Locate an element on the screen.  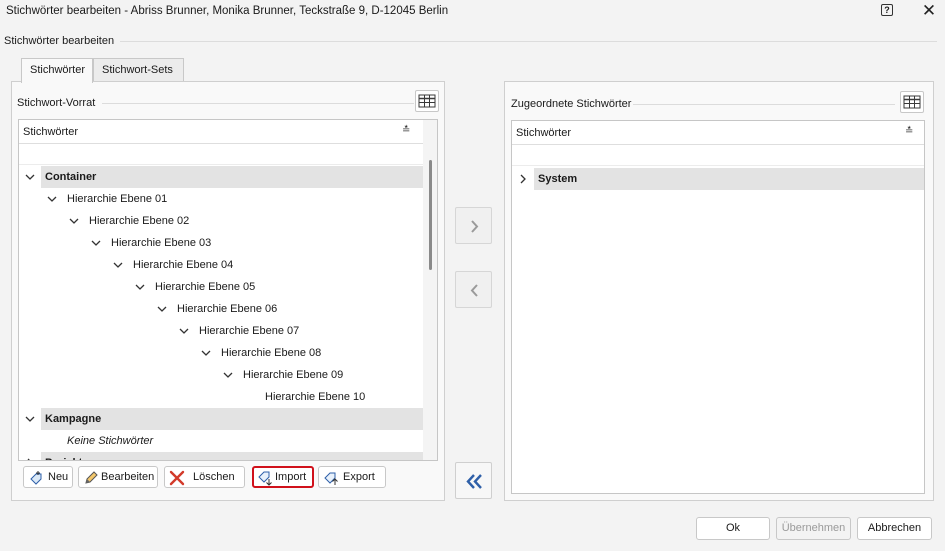
tree-row: Hierarchie Ebene 04 is located at coordinates (221, 265).